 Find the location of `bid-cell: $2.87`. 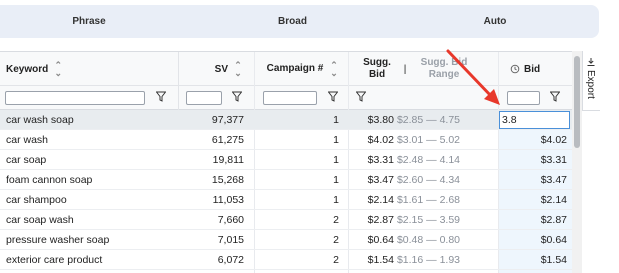

bid-cell: $2.87 is located at coordinates (533, 220).